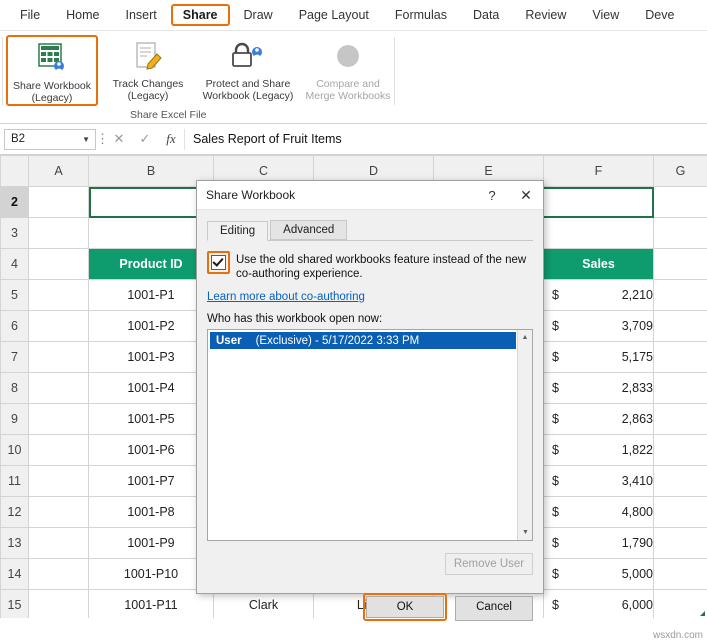  Describe the element at coordinates (58, 295) in the screenshot. I see `cell-a5` at that location.